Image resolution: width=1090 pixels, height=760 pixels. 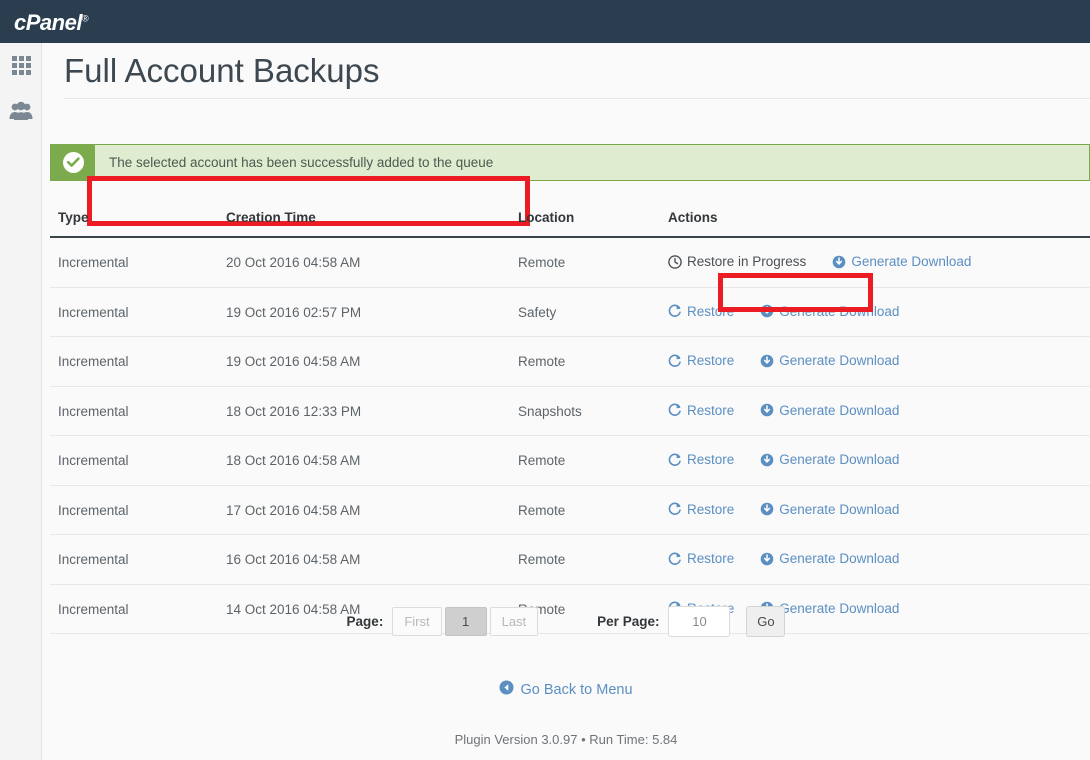 I want to click on restore-action-link: Restore in Progress, so click(x=737, y=261).